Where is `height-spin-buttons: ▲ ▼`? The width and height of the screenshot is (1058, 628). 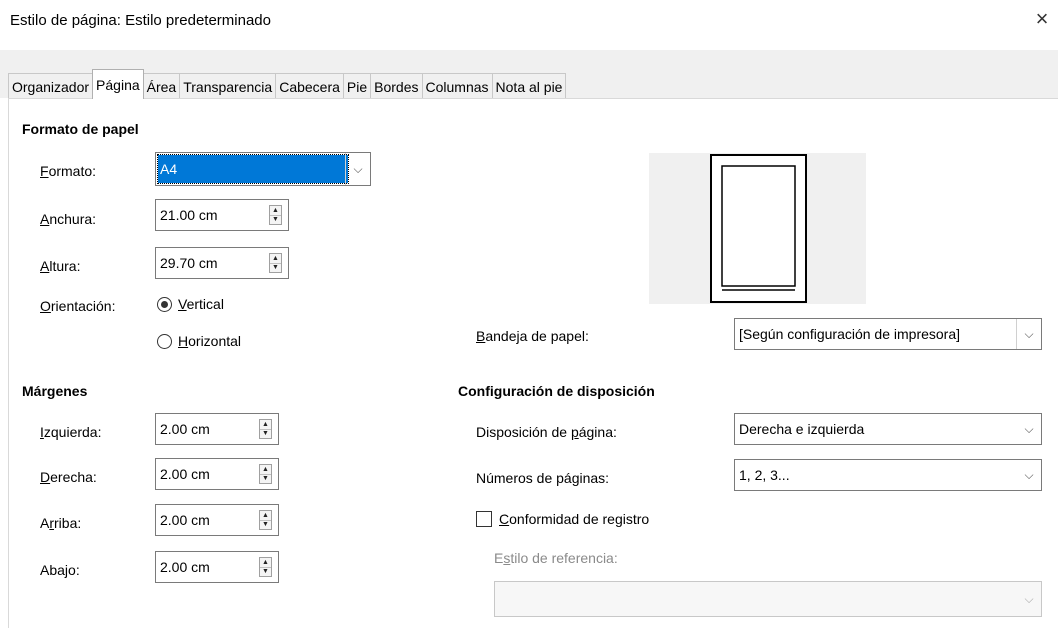 height-spin-buttons: ▲ ▼ is located at coordinates (275, 263).